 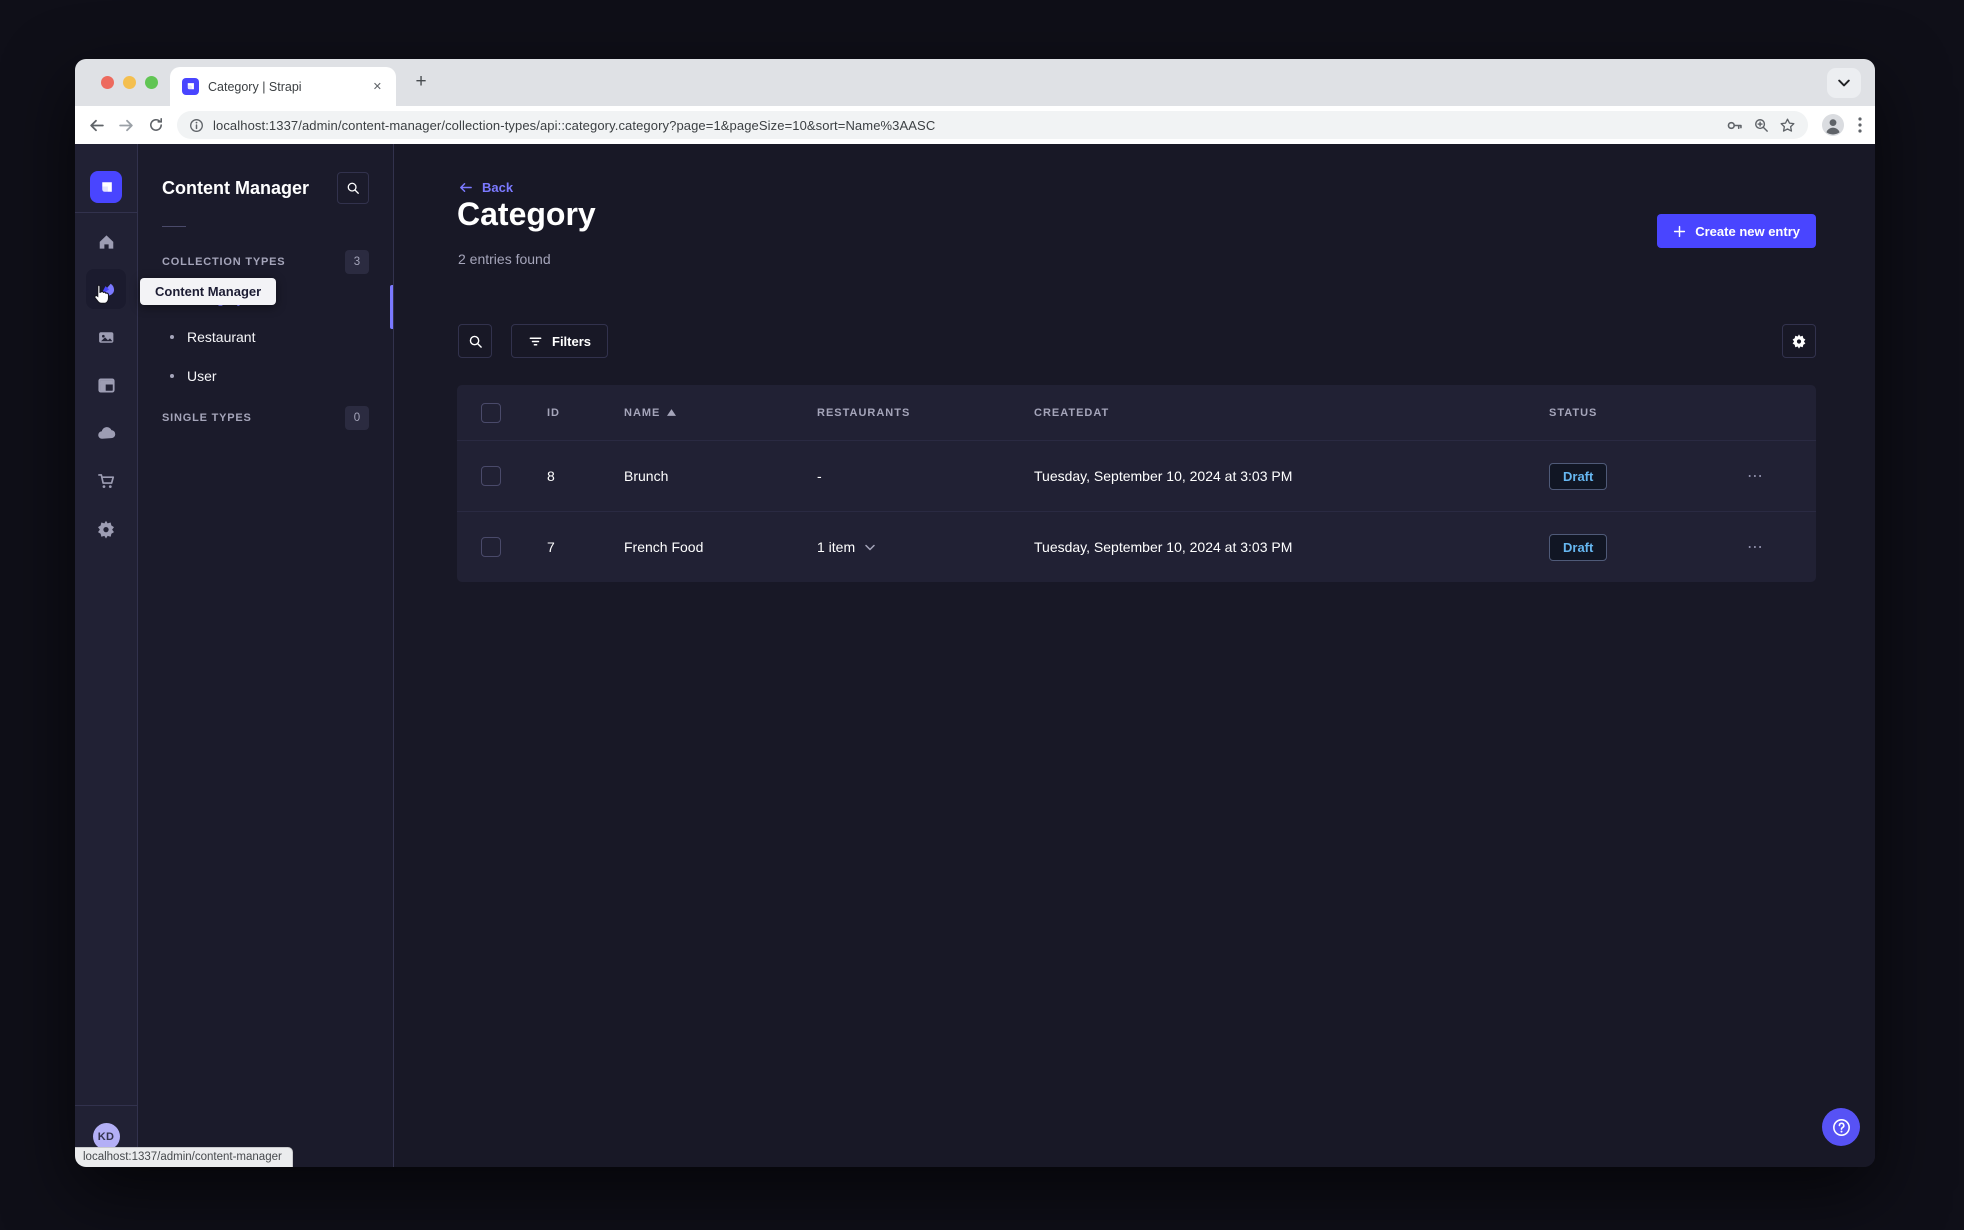 I want to click on table-header-row: ID NAME RESTAURANTS CREATEDAT STATUS, so click(x=1136, y=412).